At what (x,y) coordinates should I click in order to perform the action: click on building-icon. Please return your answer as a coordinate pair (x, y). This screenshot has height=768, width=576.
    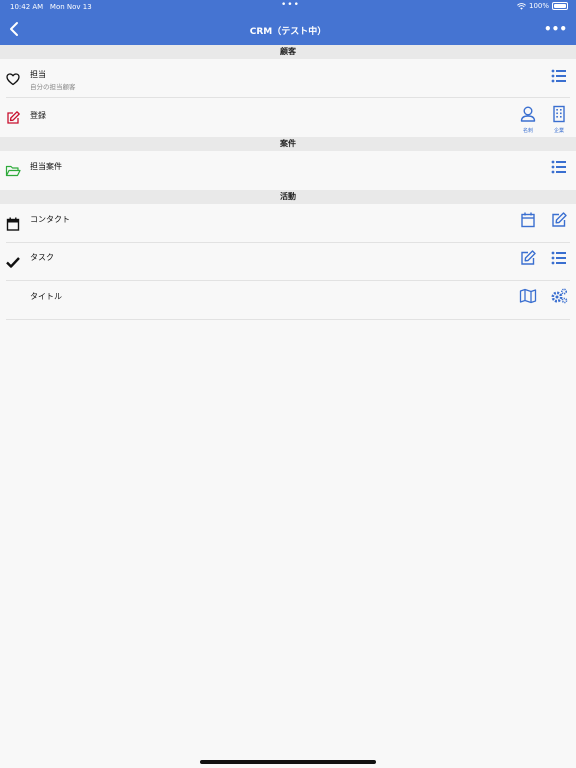
    Looking at the image, I should click on (559, 114).